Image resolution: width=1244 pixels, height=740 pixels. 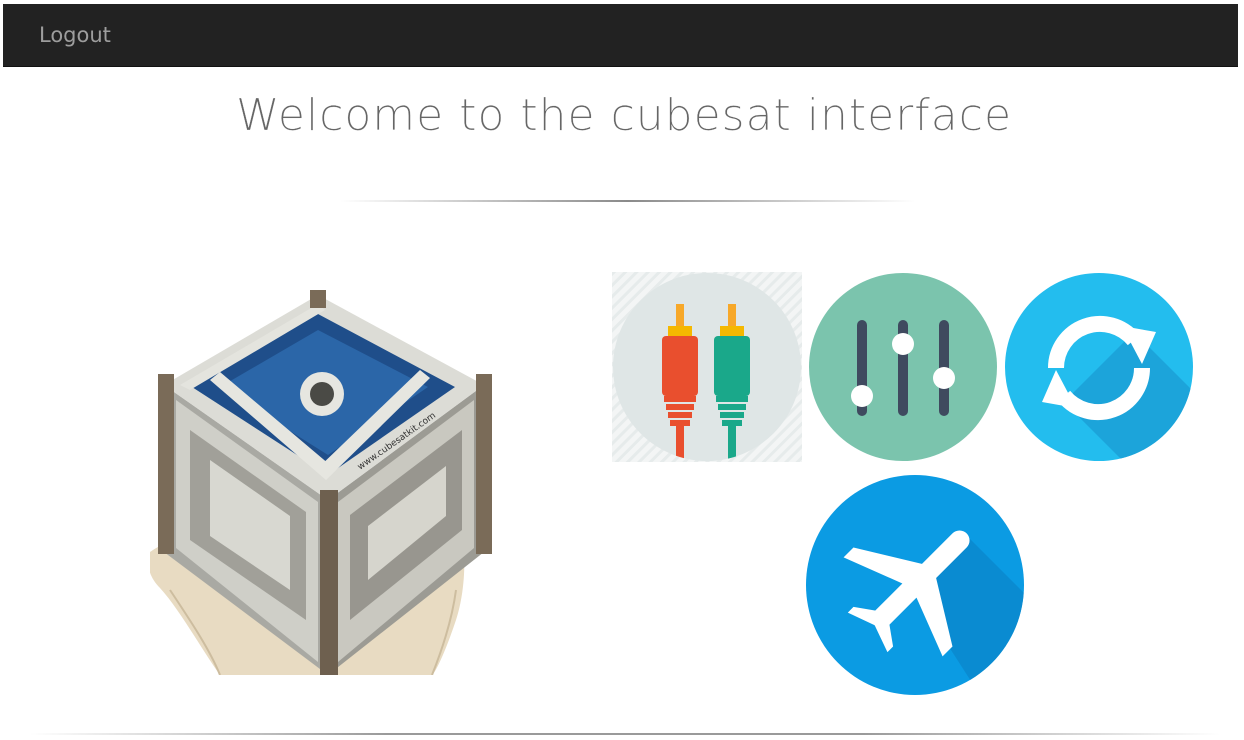 I want to click on page-title: Welcome to the cubesat interface, so click(x=624, y=115).